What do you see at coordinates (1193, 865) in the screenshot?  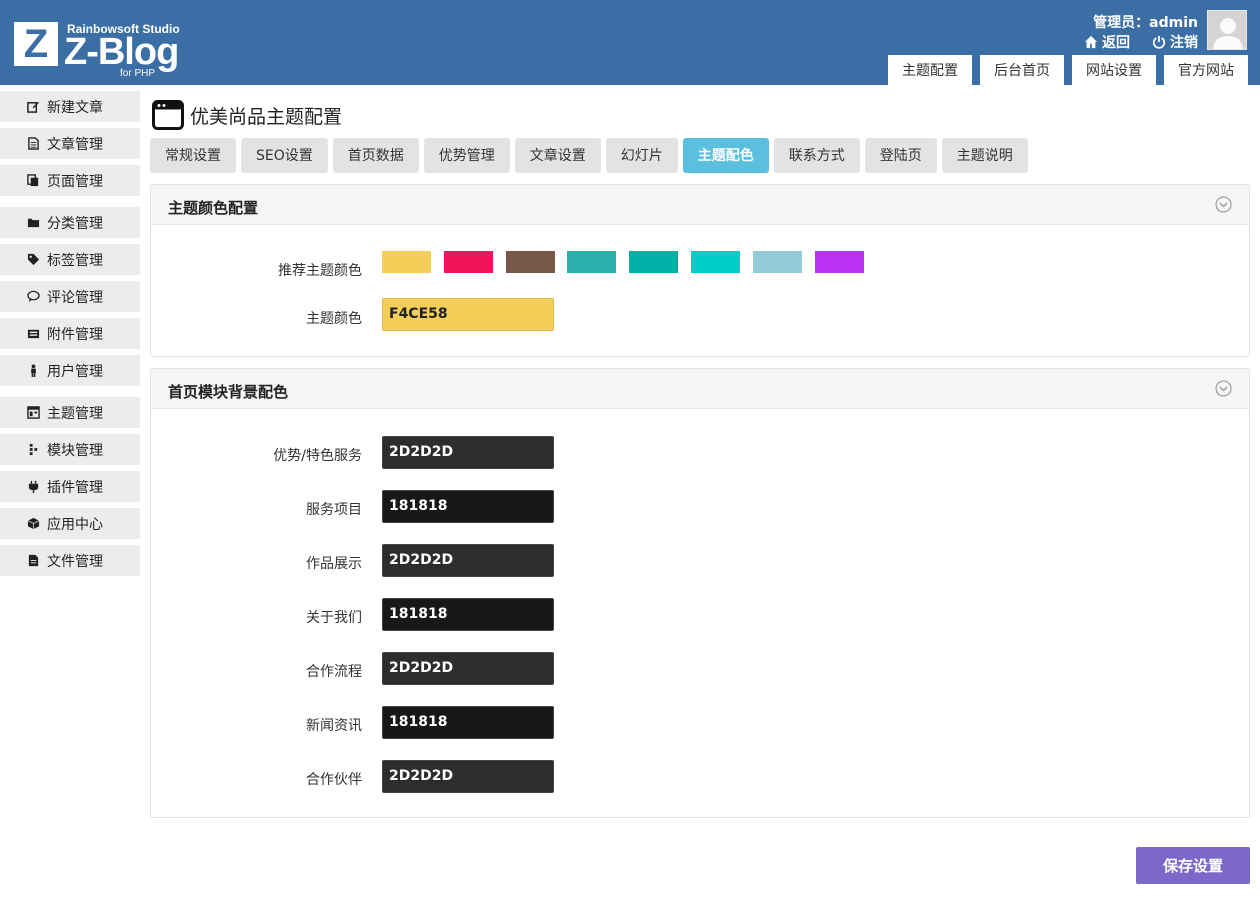 I see `save-settings-button: 保存设置` at bounding box center [1193, 865].